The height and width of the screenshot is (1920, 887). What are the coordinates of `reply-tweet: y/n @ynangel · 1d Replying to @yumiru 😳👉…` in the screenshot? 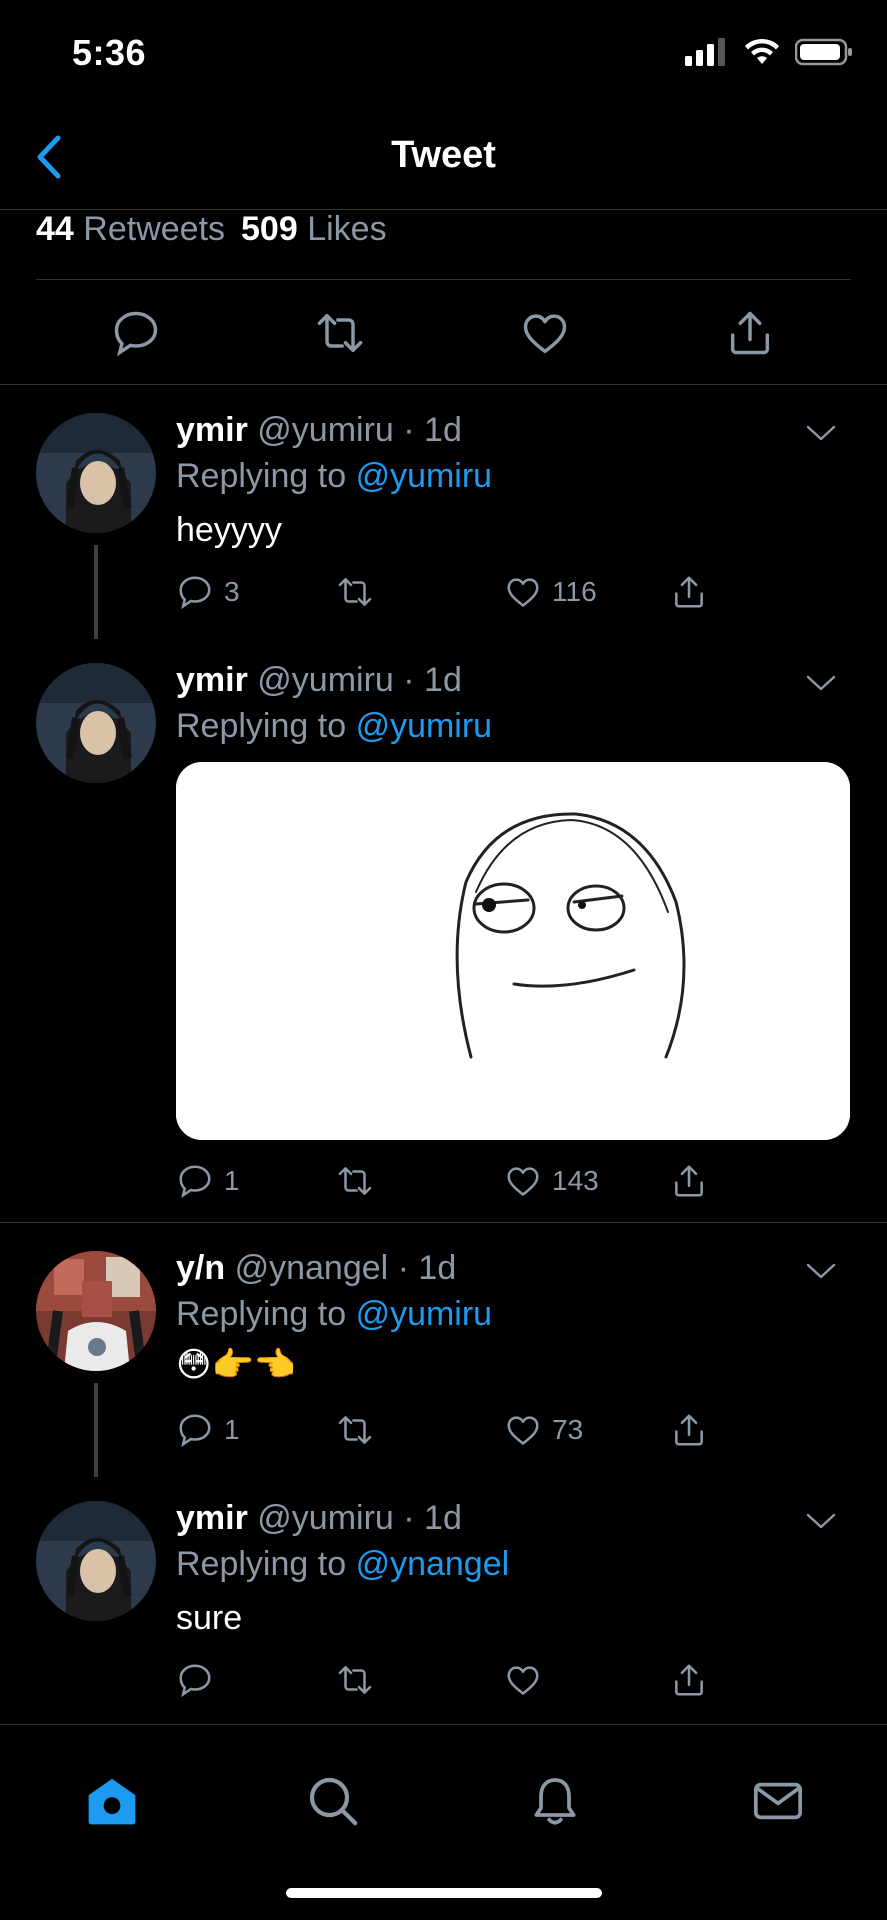 It's located at (443, 1350).